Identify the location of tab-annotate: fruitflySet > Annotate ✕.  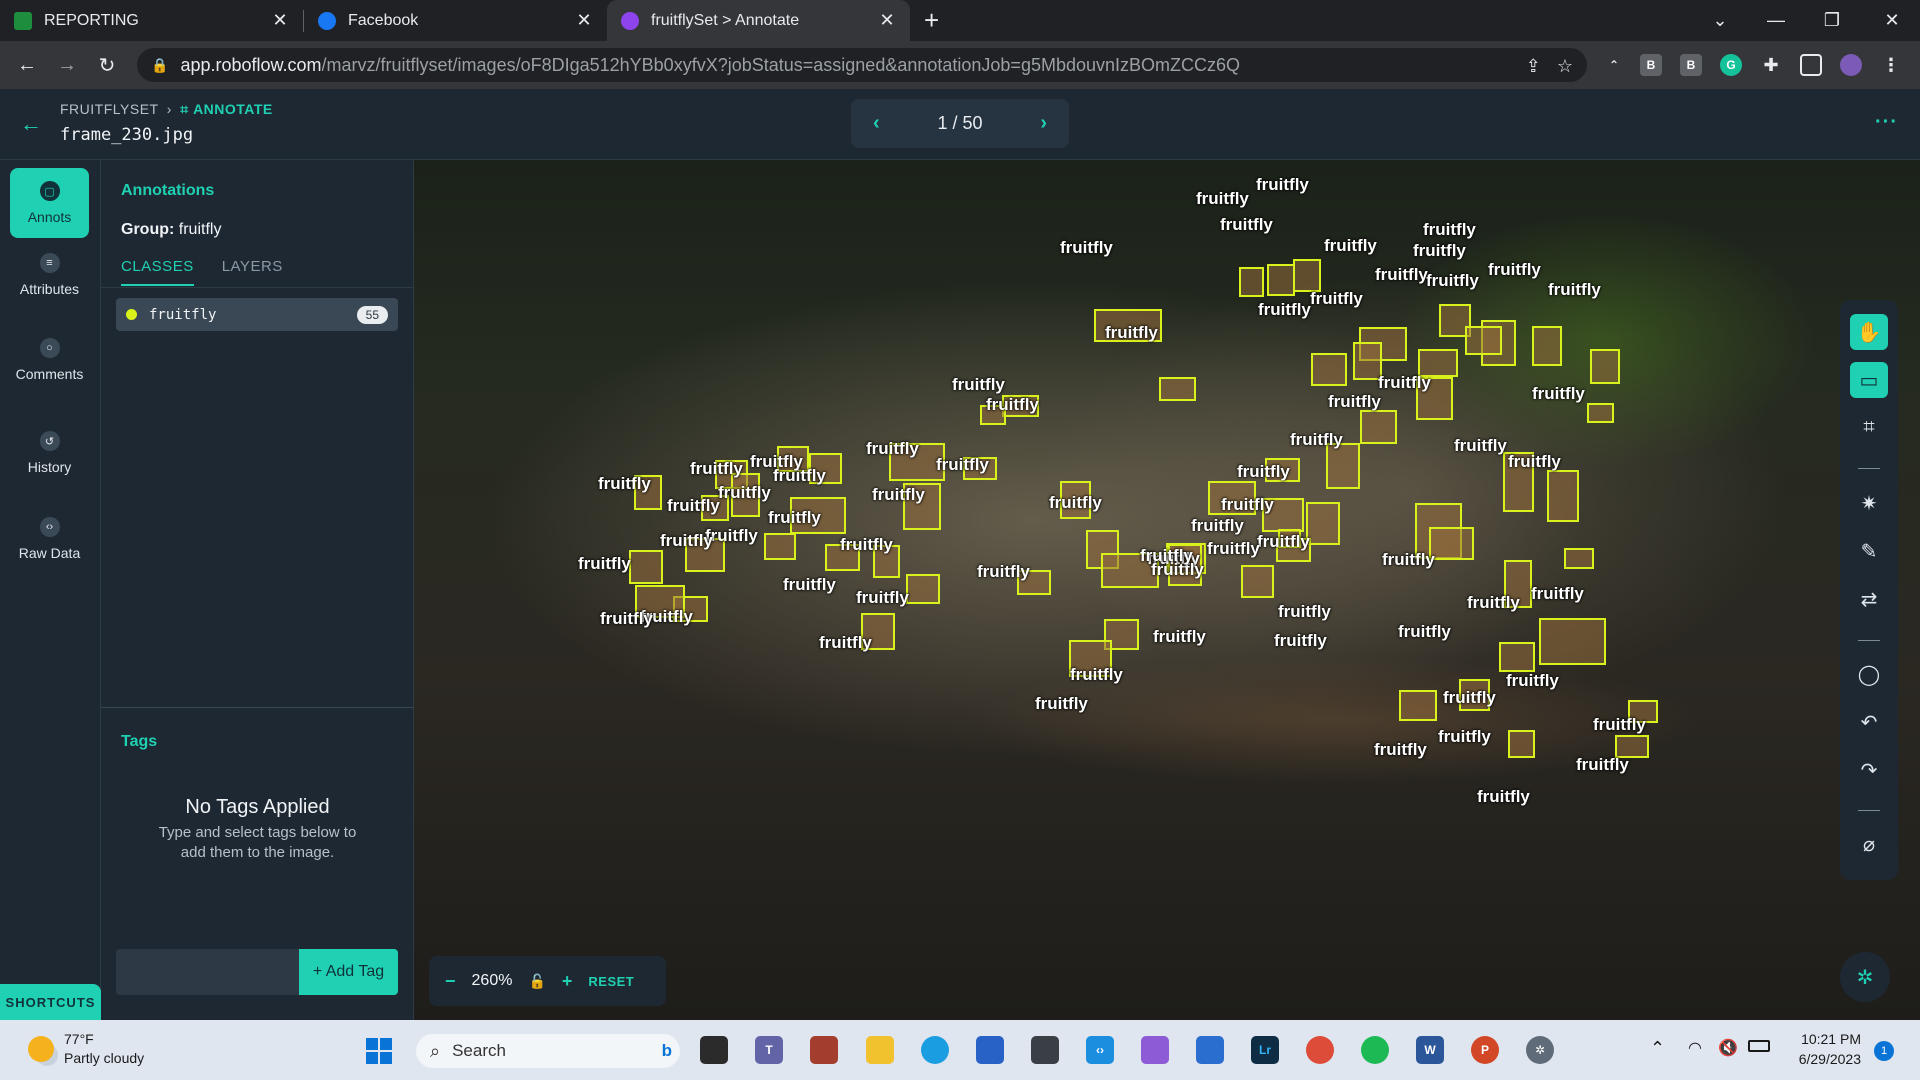
(758, 20).